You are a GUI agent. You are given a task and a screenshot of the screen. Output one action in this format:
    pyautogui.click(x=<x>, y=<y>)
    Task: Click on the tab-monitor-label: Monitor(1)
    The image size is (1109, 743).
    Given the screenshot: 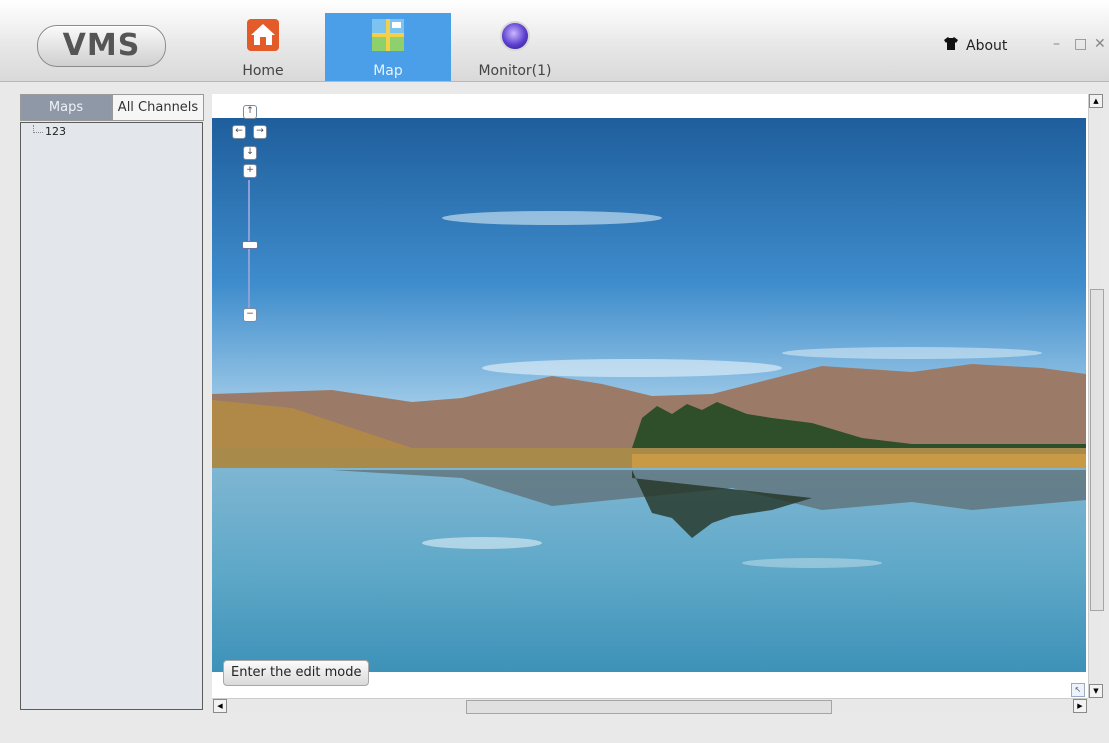 What is the action you would take?
    pyautogui.click(x=515, y=71)
    